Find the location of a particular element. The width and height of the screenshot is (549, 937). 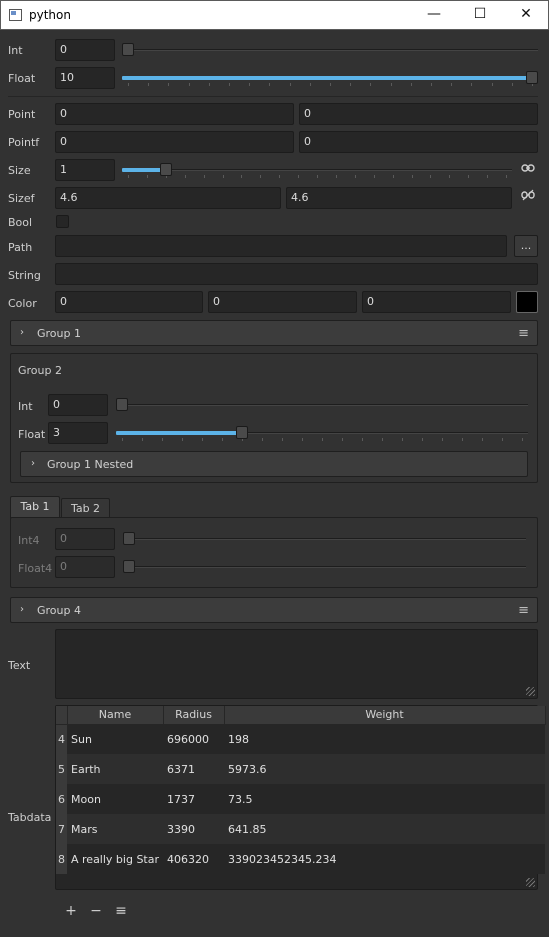

cell-name: Mars is located at coordinates (115, 829).